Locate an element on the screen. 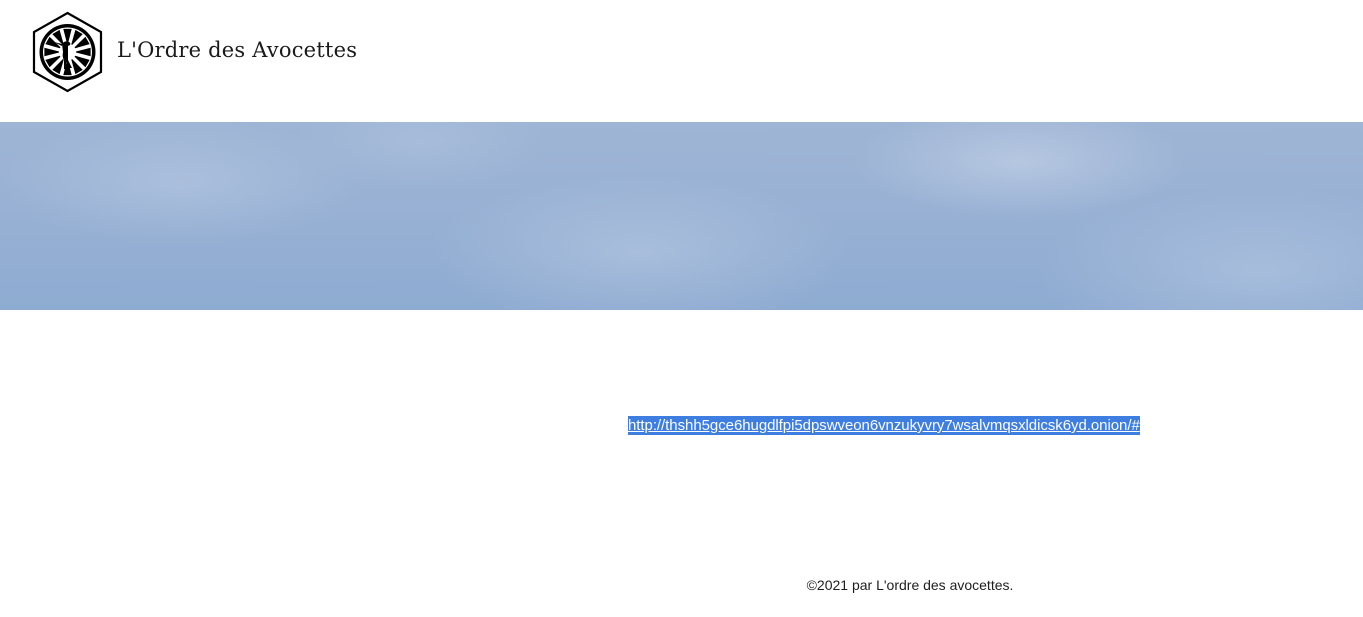 The image size is (1363, 617). footer-copyright: ©2021 par L'ordre des avocettes. is located at coordinates (910, 585).